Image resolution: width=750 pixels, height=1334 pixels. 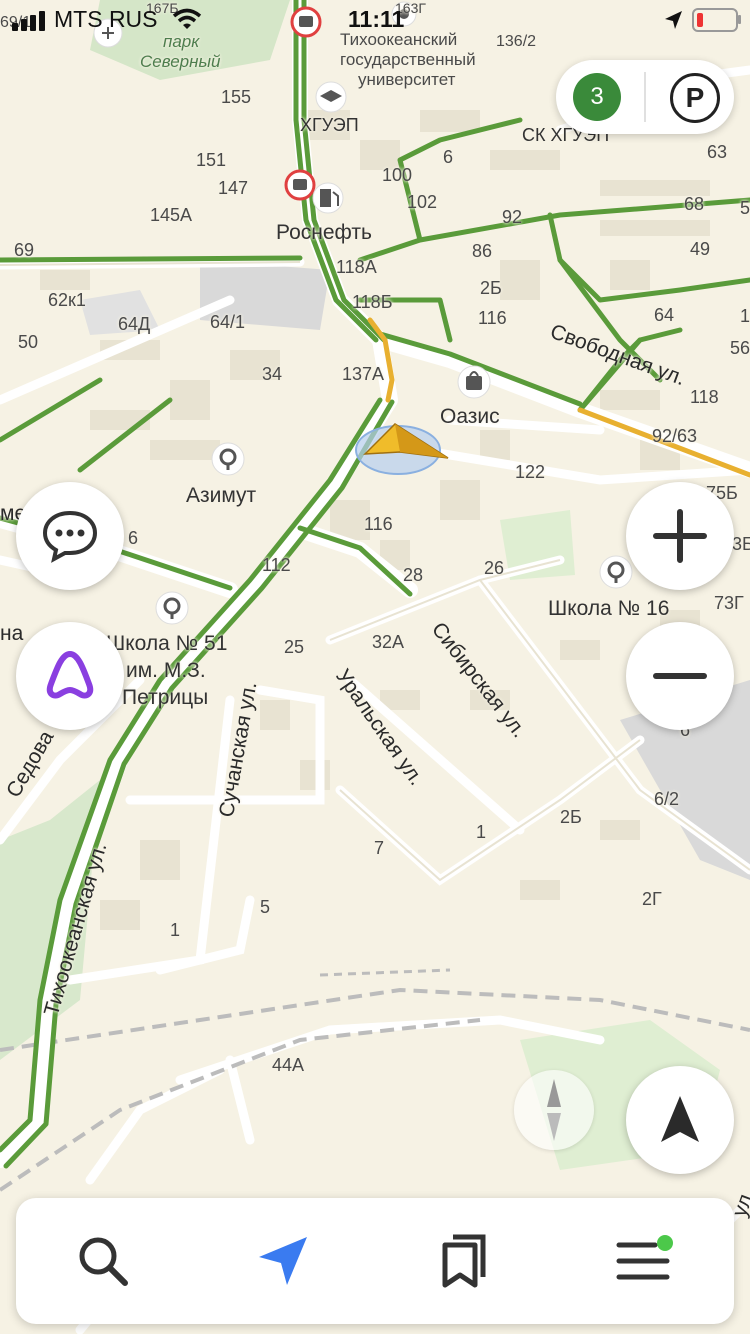 I want to click on house-number: 49, so click(x=700, y=249).